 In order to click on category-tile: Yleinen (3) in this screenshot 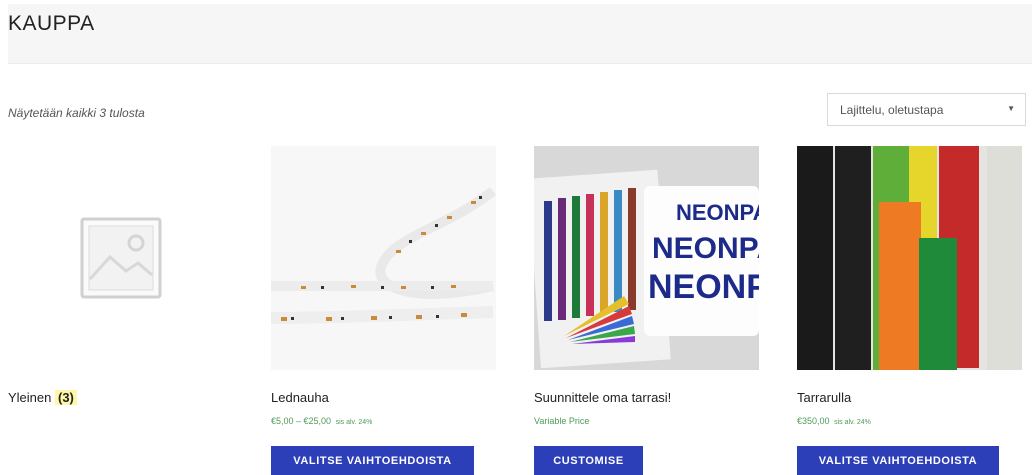, I will do `click(120, 275)`.